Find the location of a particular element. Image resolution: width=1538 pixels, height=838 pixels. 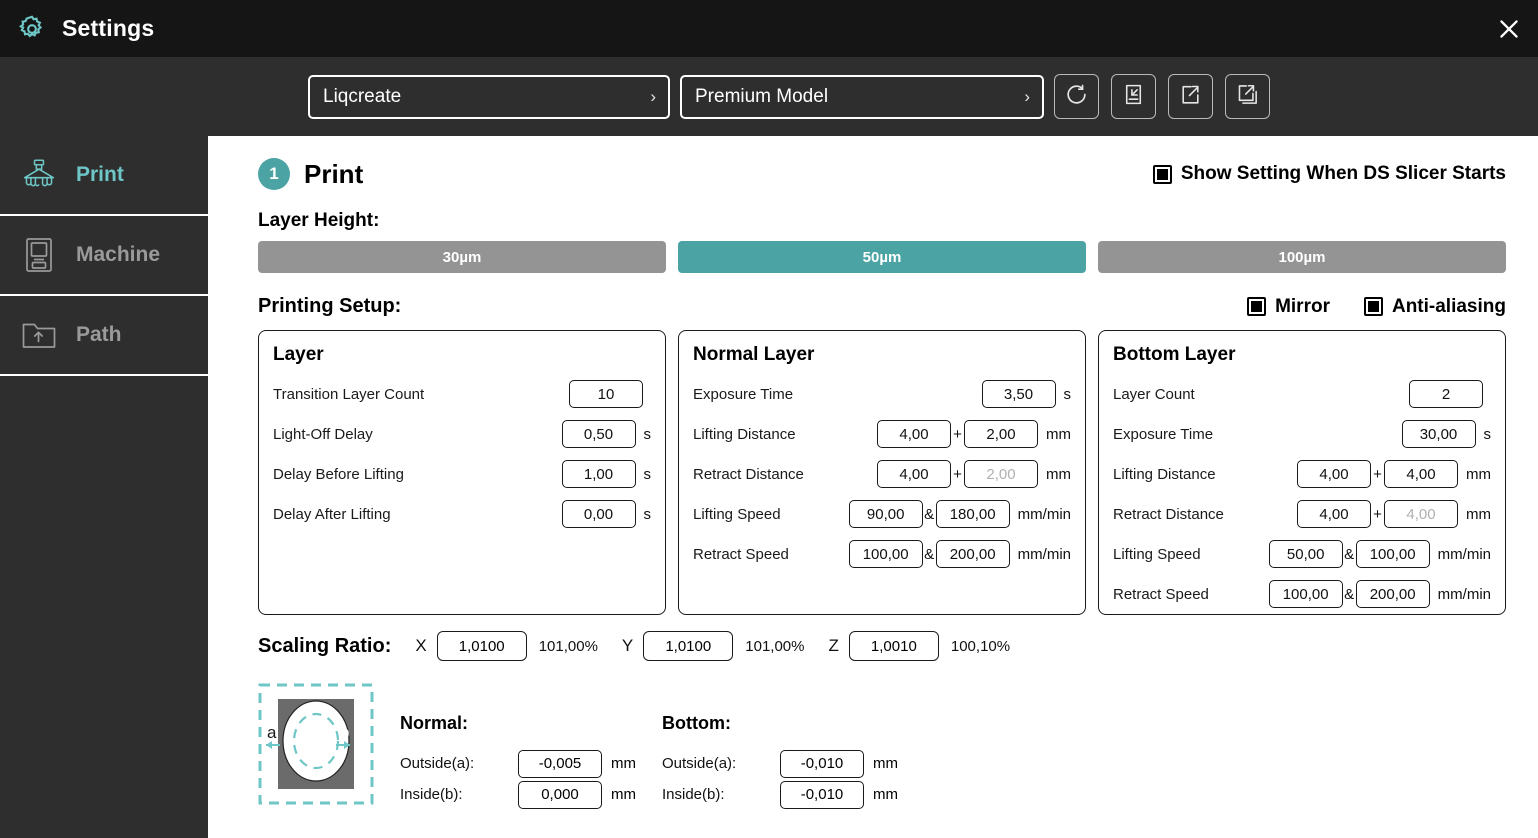

show-setting-on-start-checkbox: Show Setting When DS Slicer Starts is located at coordinates (1329, 174).